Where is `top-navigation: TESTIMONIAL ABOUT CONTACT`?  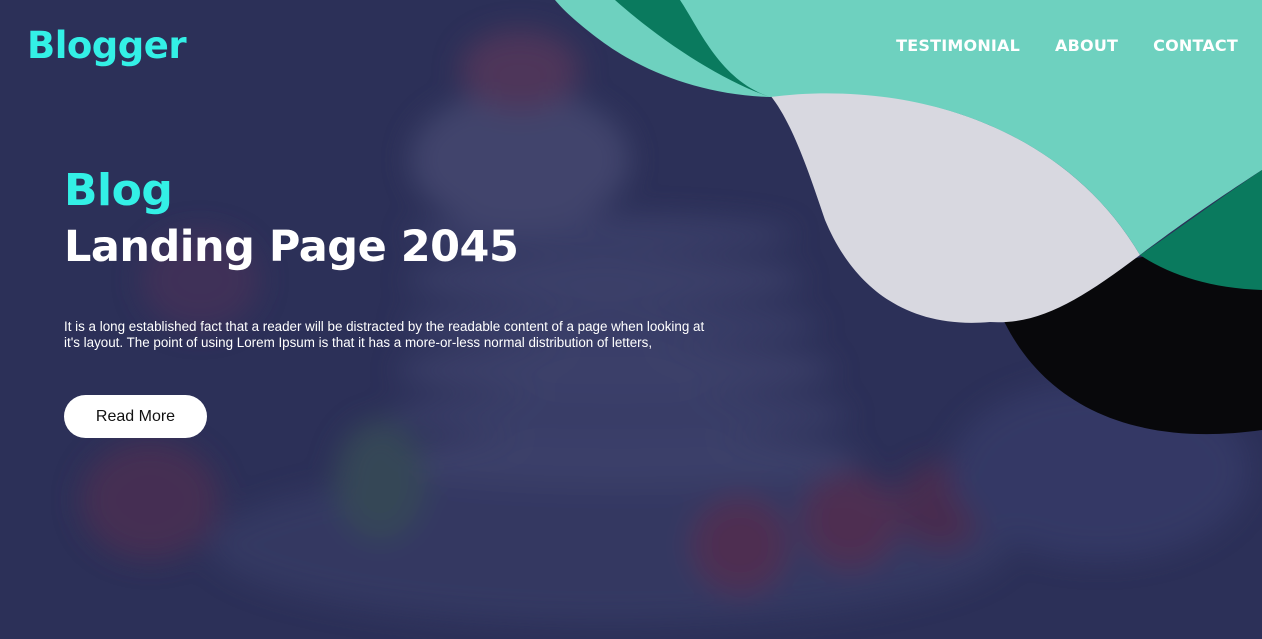 top-navigation: TESTIMONIAL ABOUT CONTACT is located at coordinates (1067, 45).